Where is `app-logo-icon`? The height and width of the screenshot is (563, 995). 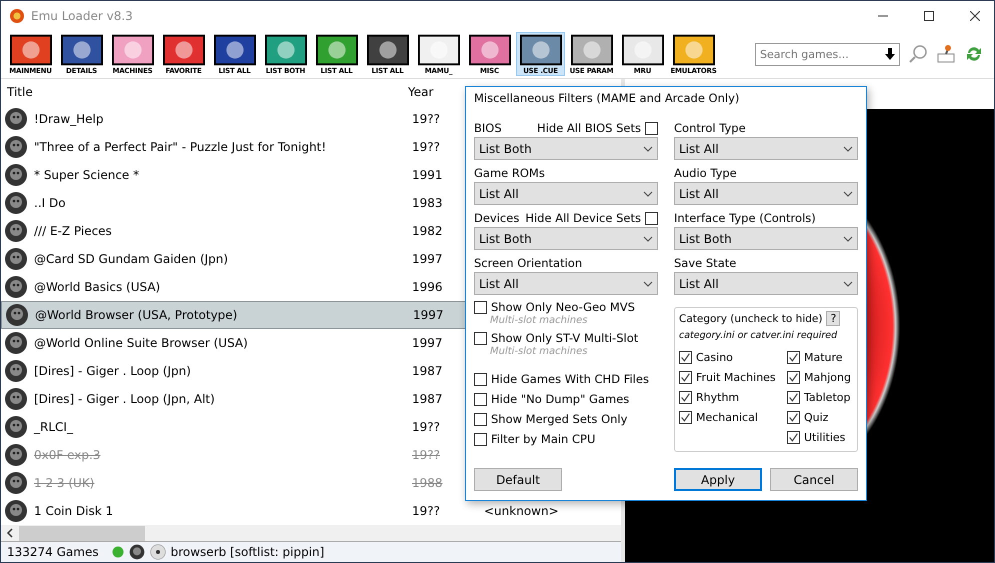
app-logo-icon is located at coordinates (17, 16).